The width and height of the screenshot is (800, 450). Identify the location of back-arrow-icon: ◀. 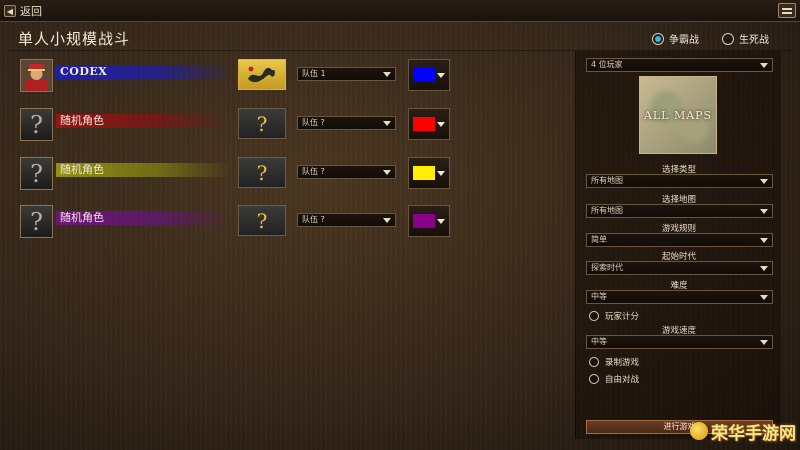
(10, 11).